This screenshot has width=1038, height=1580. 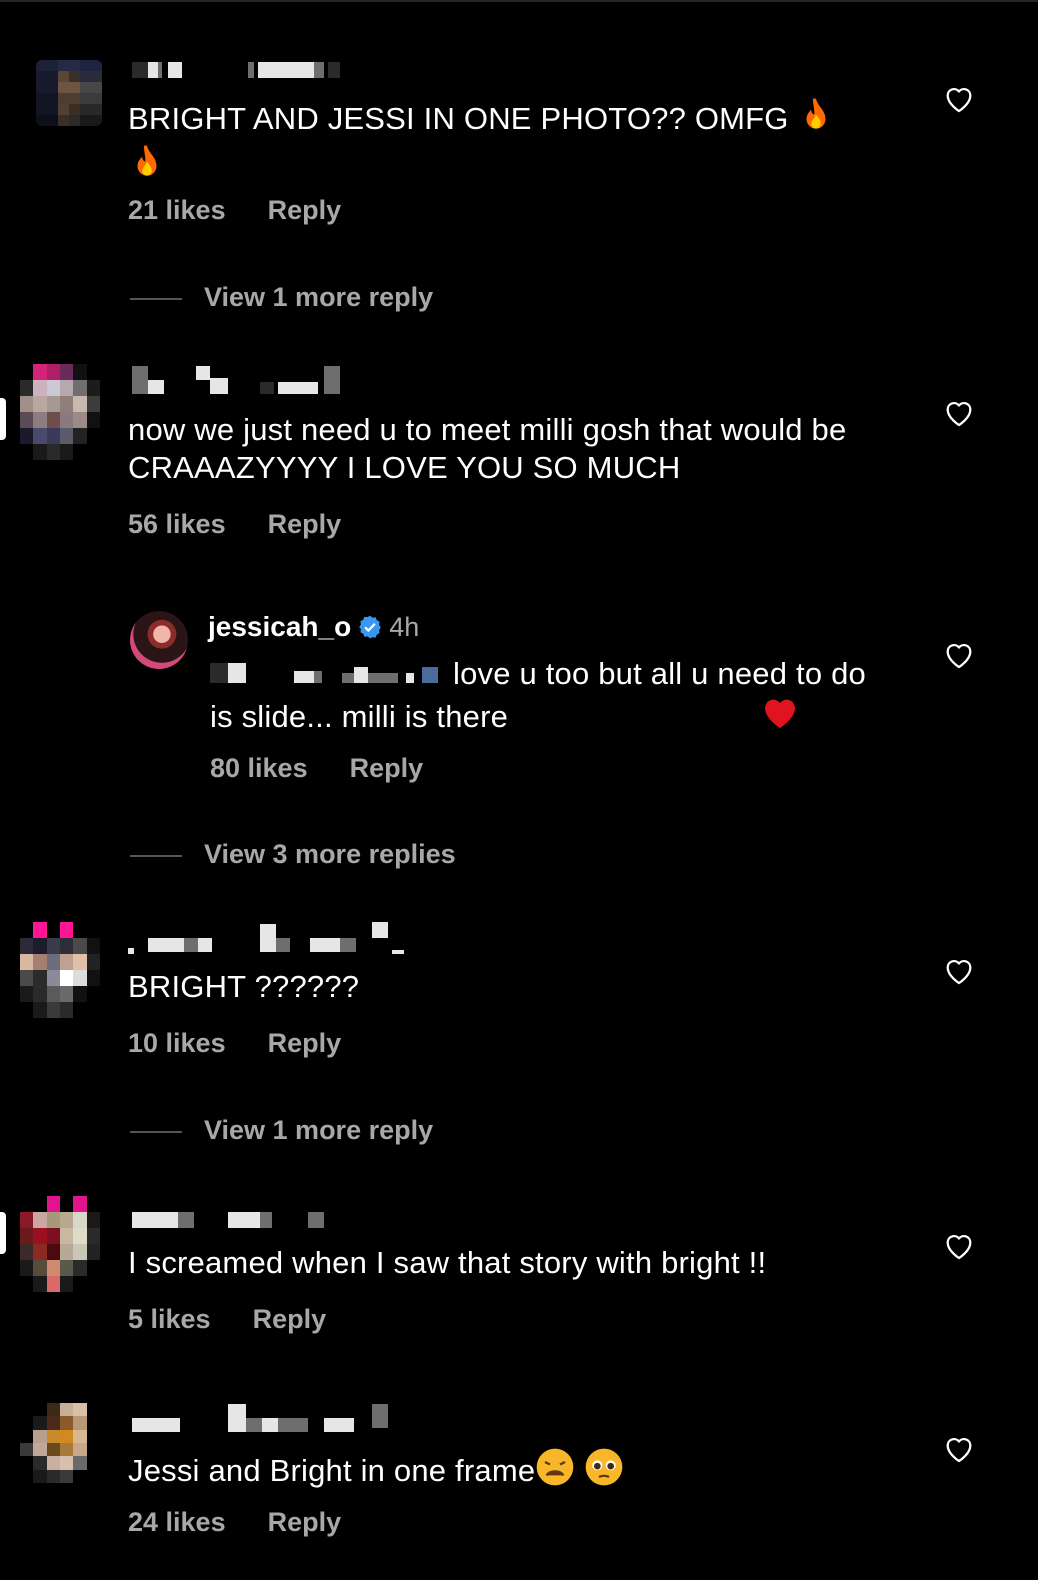 What do you see at coordinates (519, 1) in the screenshot?
I see `top-divider` at bounding box center [519, 1].